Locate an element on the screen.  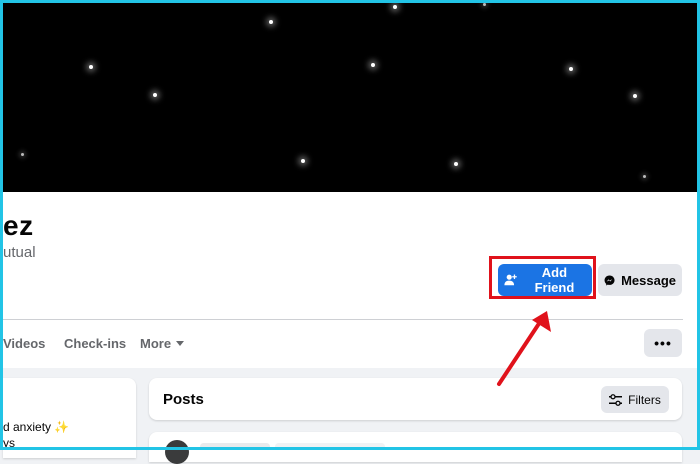
more-options-button: ••• is located at coordinates (663, 343).